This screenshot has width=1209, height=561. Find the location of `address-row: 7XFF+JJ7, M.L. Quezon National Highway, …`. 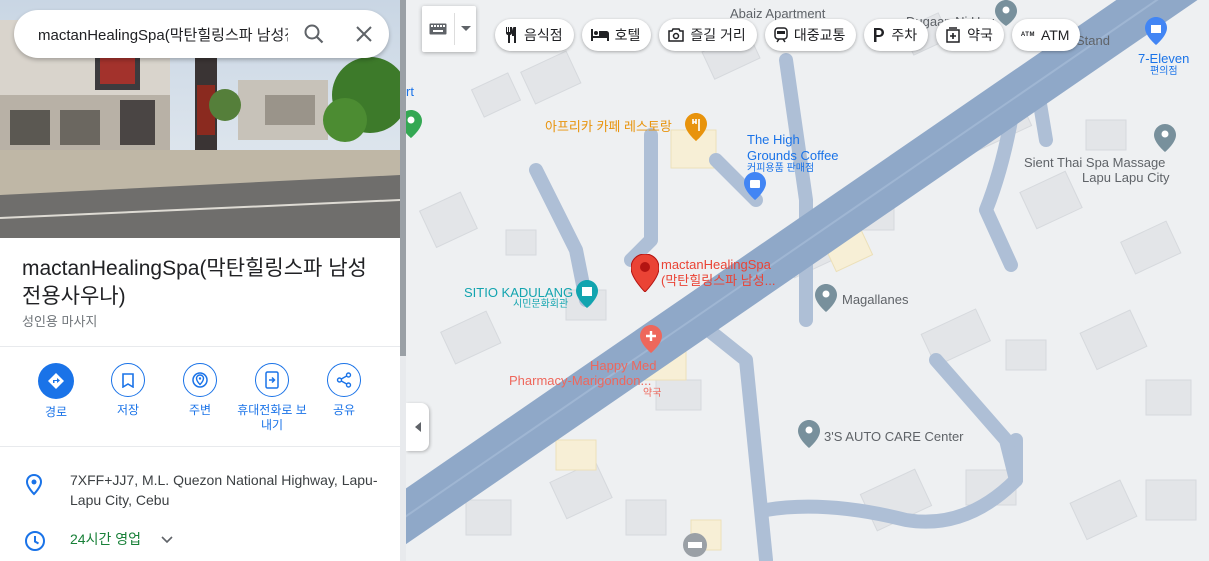

address-row: 7XFF+JJ7, M.L. Quezon National Highway, … is located at coordinates (200, 492).